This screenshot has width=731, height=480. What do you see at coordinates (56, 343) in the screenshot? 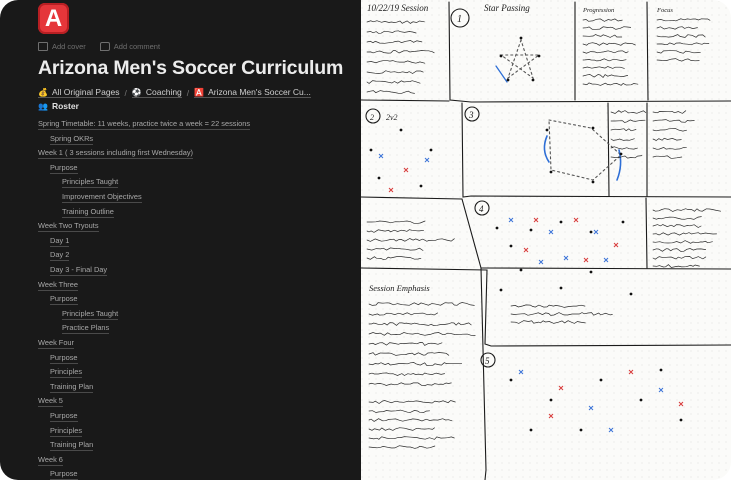
I see `toc-item: Week Four` at bounding box center [56, 343].